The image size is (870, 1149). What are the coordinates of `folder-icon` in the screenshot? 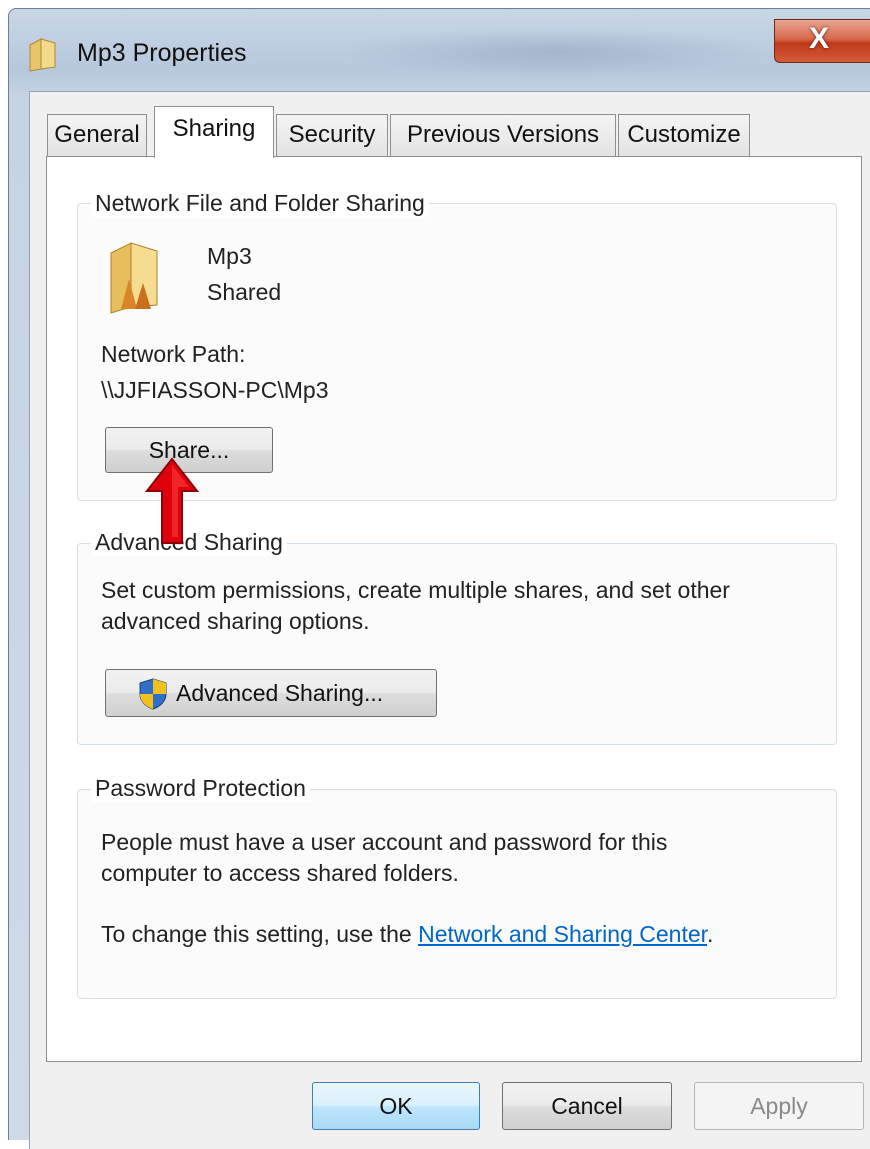 It's located at (42, 55).